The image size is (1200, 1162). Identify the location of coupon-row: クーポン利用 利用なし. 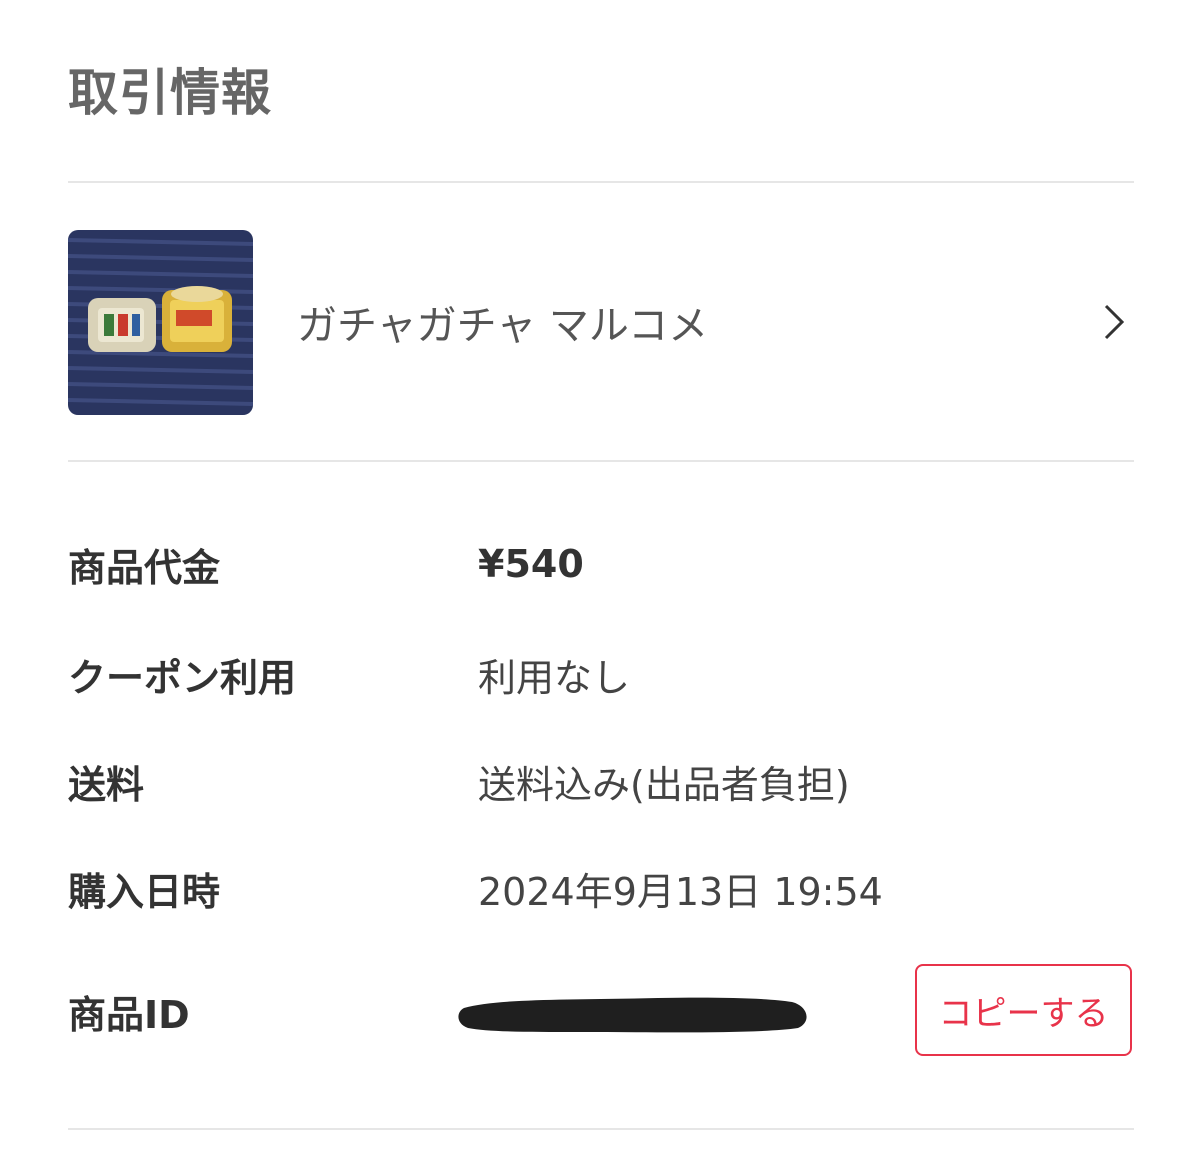
(601, 674).